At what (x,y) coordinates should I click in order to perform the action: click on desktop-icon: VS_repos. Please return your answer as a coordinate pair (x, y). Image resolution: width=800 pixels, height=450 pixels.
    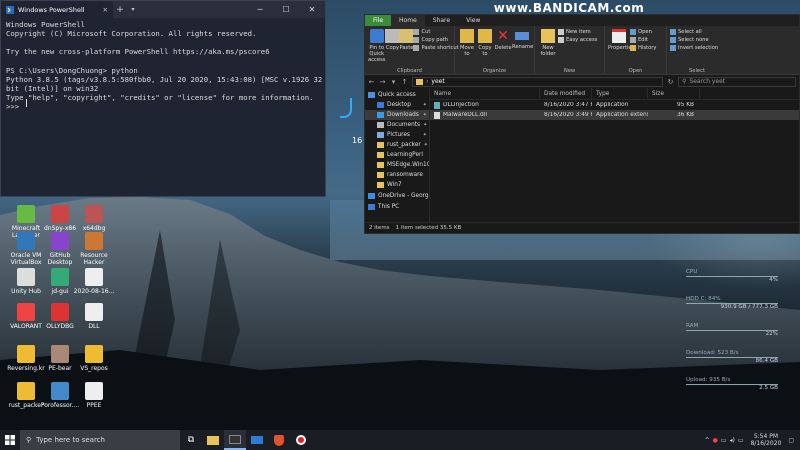
    Looking at the image, I should click on (94, 358).